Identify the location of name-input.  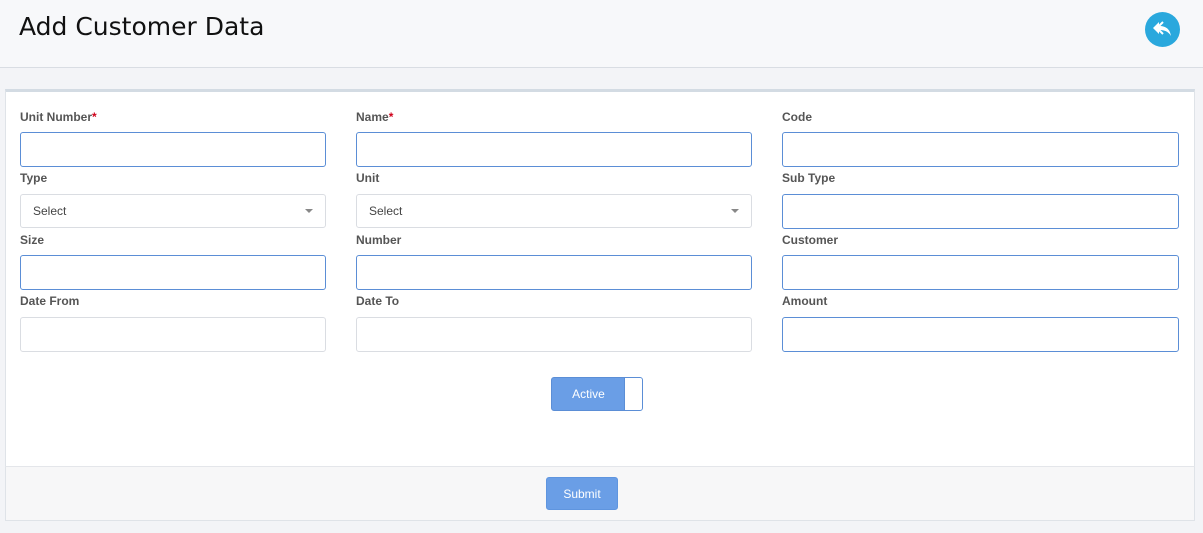
(554, 149).